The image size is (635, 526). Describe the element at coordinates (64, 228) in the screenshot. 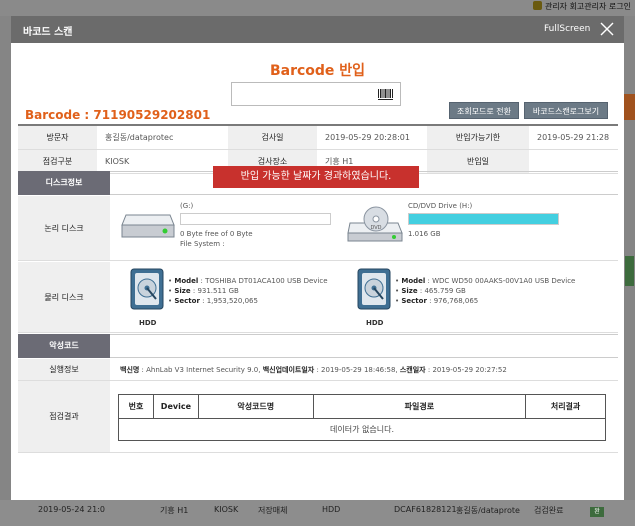

I see `logical-disk-label: 논리 디스크` at that location.